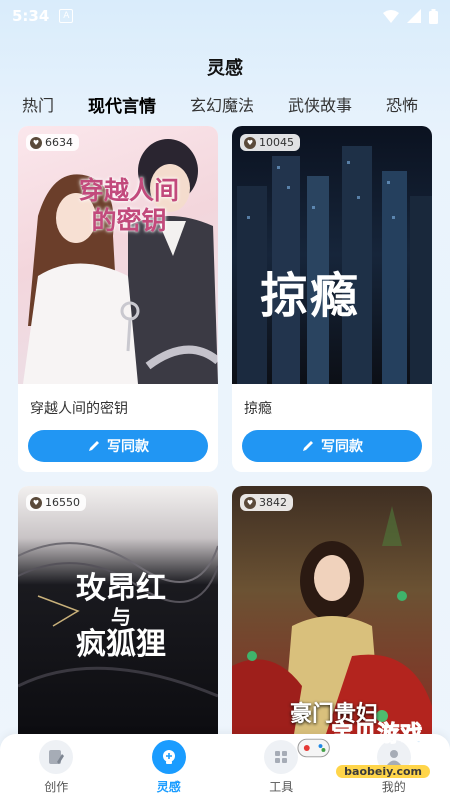  What do you see at coordinates (320, 104) in the screenshot?
I see `tab-martial-arts: 武侠故事` at bounding box center [320, 104].